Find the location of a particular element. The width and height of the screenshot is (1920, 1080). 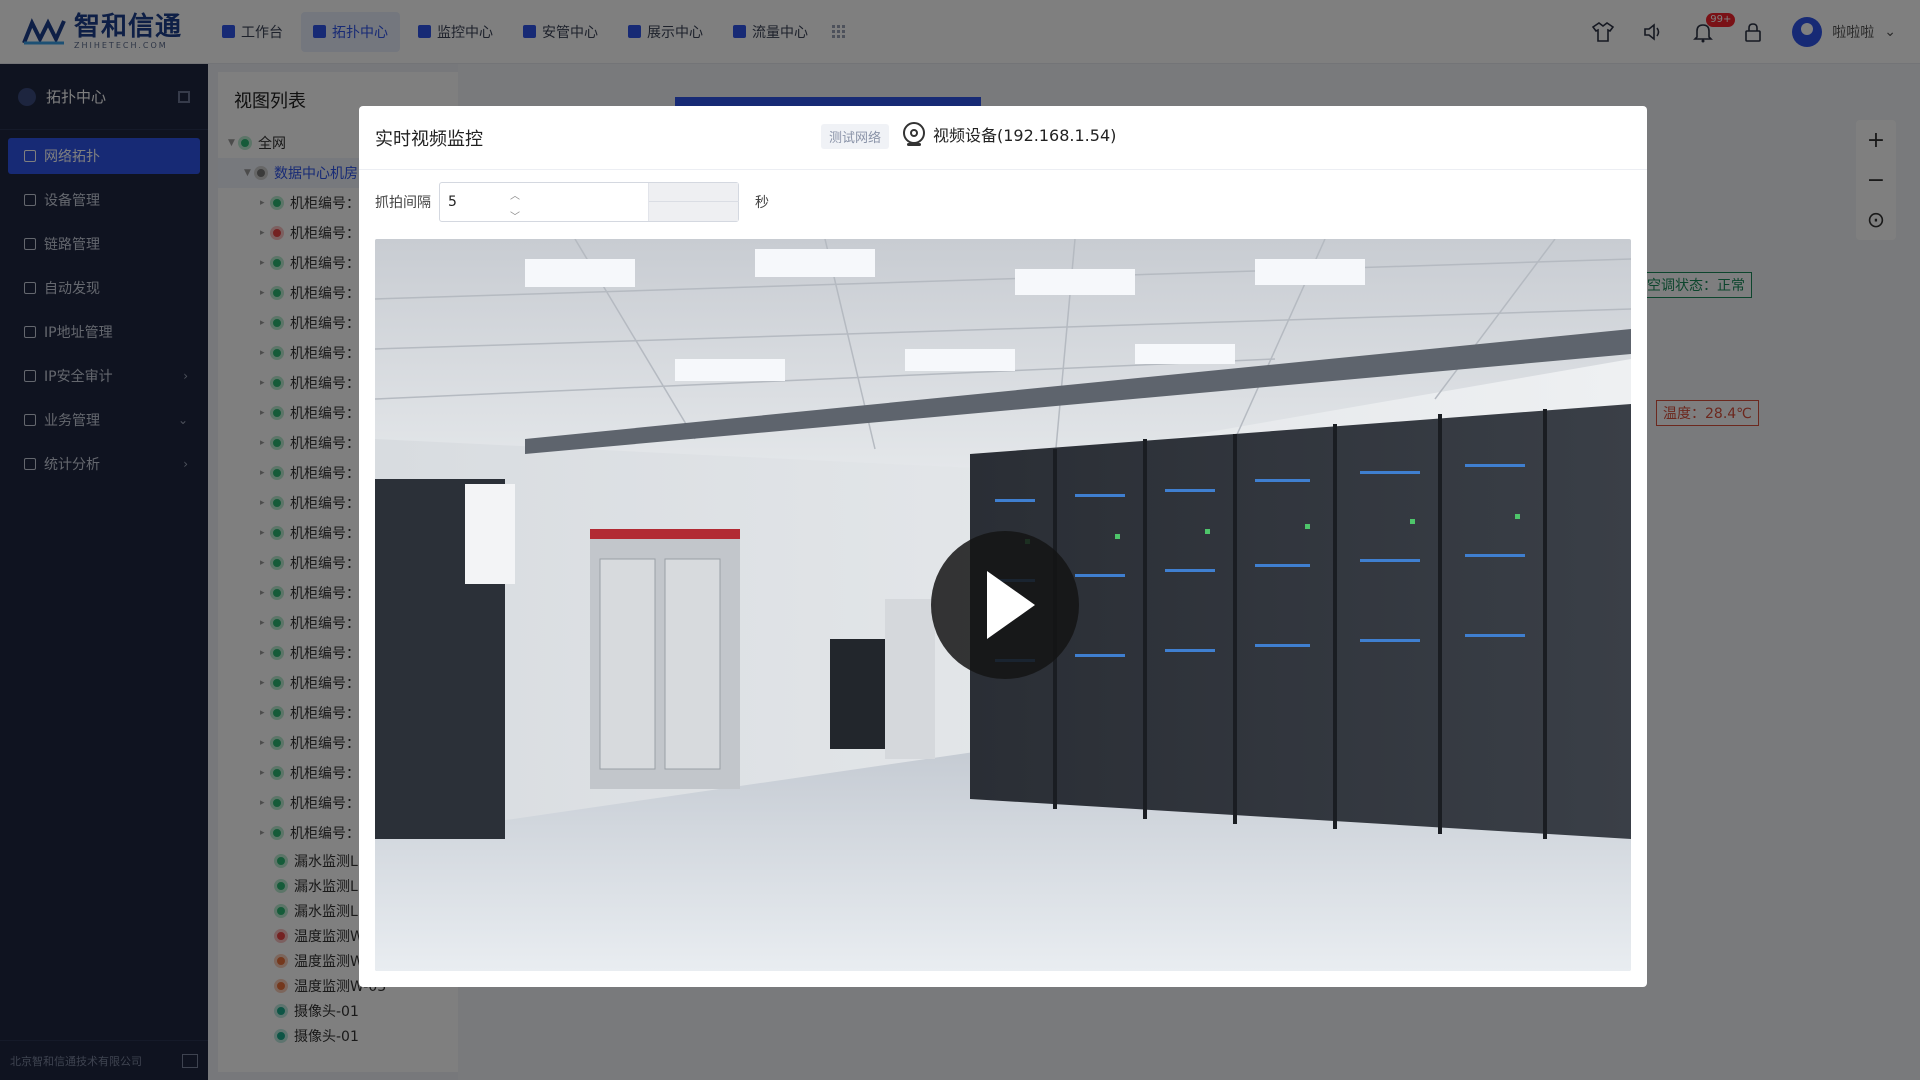

chevron-down-icon: ﹀ is located at coordinates (515, 215).